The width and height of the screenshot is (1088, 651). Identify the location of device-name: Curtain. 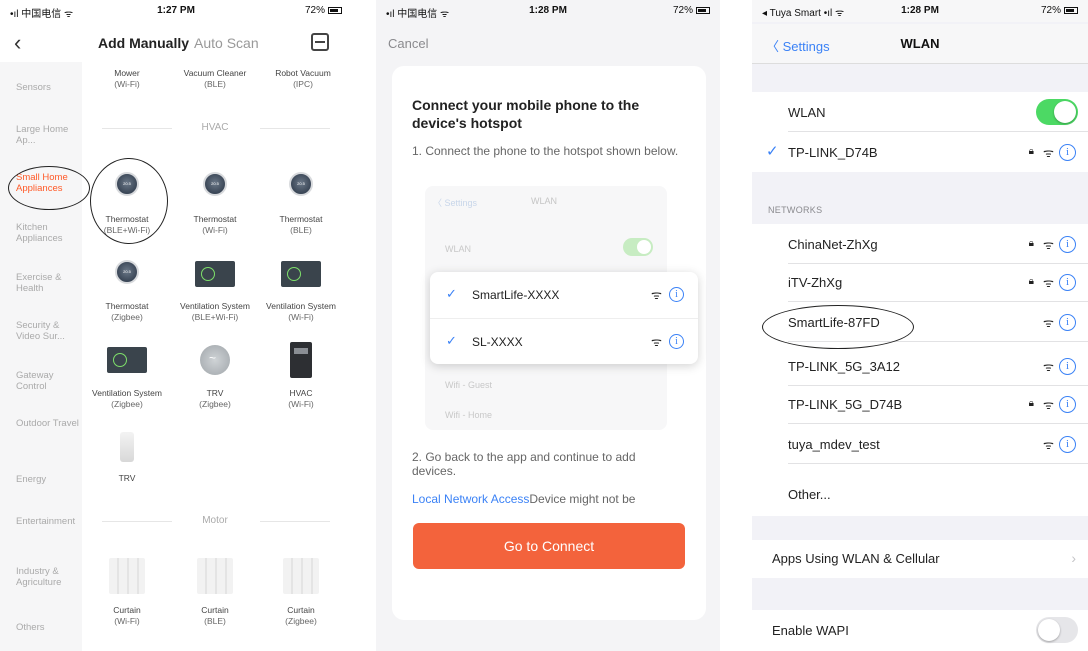
(301, 610).